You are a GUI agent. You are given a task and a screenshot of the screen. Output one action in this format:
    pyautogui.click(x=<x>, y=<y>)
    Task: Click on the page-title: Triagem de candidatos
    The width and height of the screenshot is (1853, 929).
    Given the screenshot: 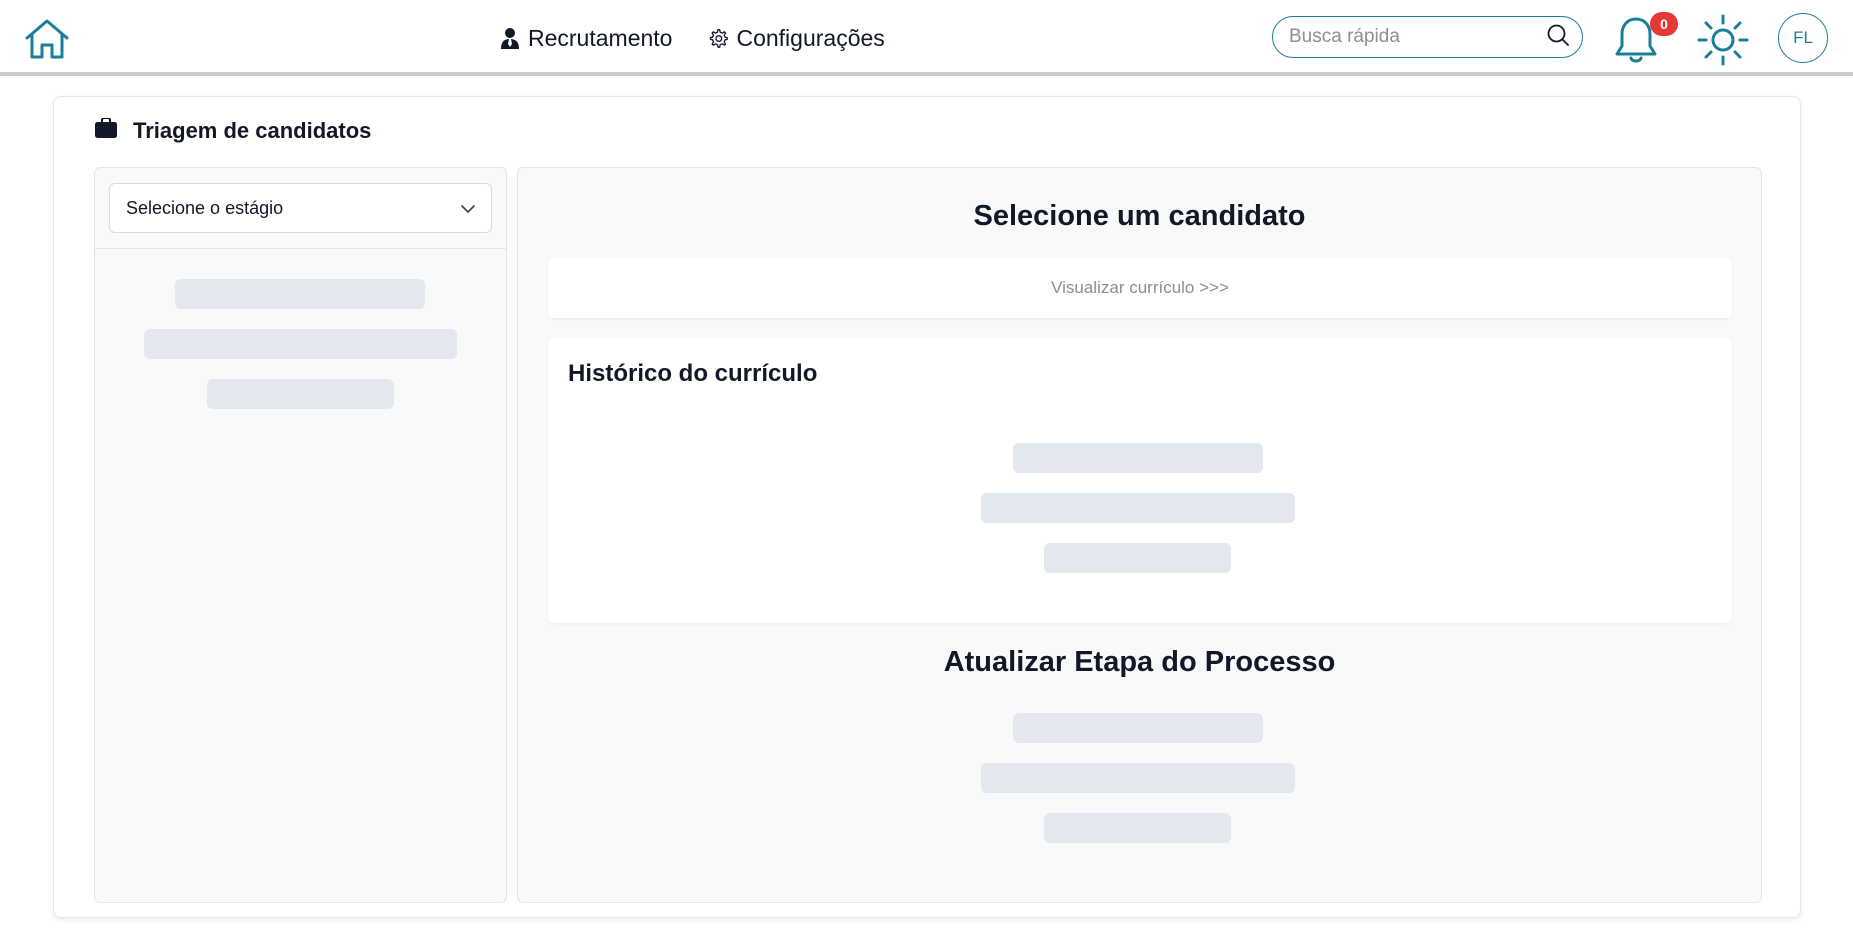 What is the action you would take?
    pyautogui.click(x=252, y=130)
    